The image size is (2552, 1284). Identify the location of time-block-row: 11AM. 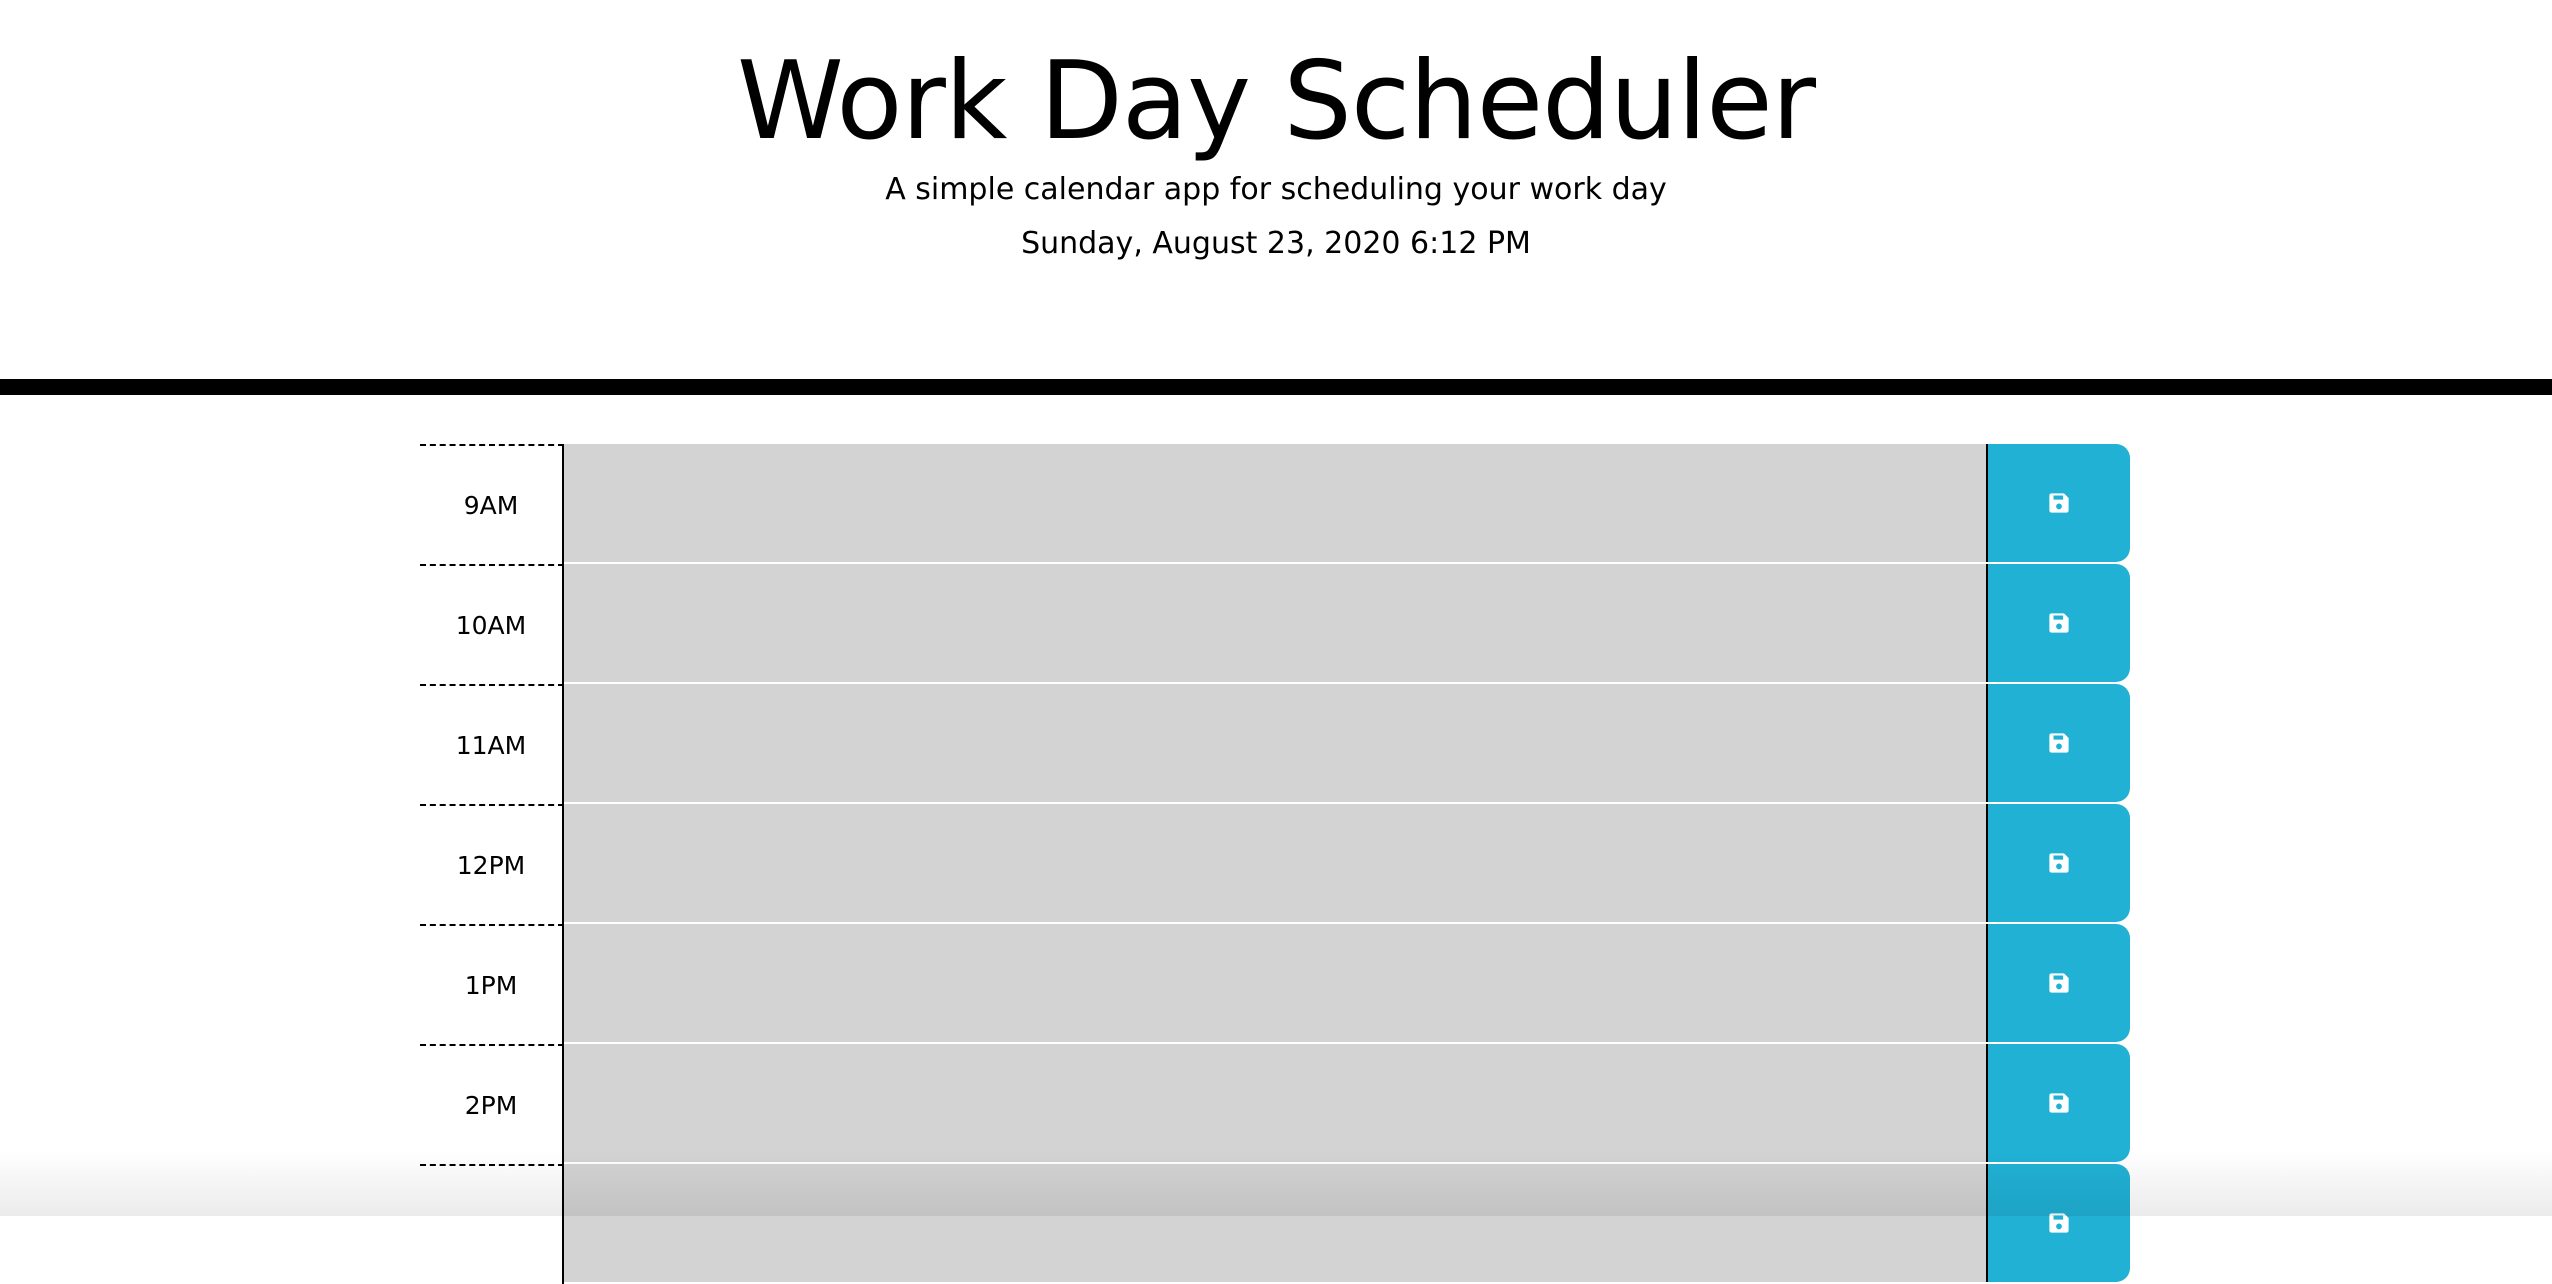
(1275, 744).